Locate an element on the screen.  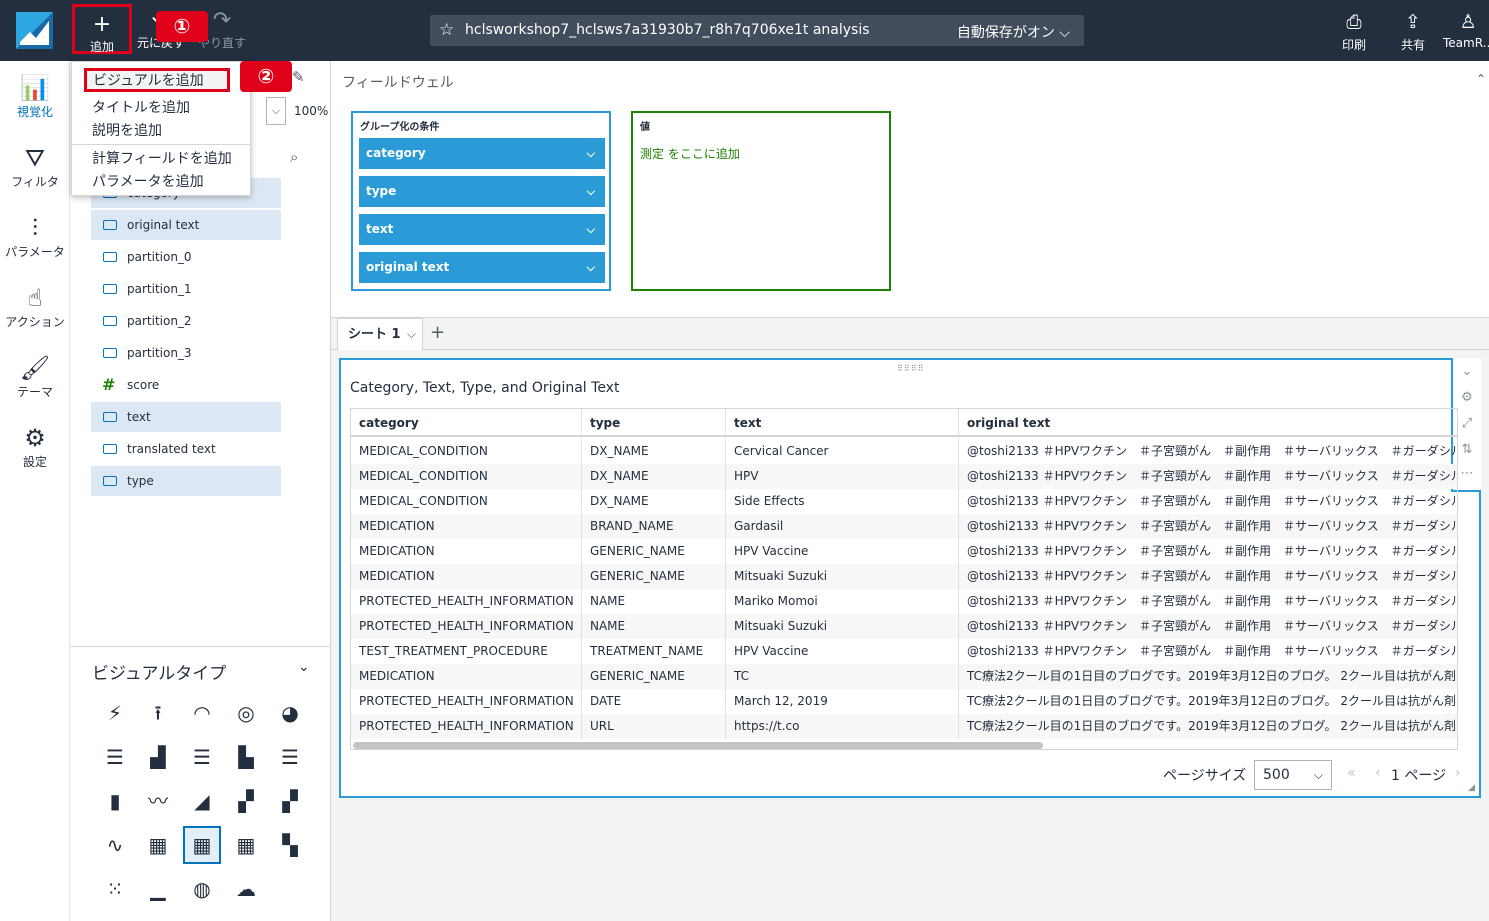
menu-item-add-visual: ビジュアルを追加 is located at coordinates (157, 80).